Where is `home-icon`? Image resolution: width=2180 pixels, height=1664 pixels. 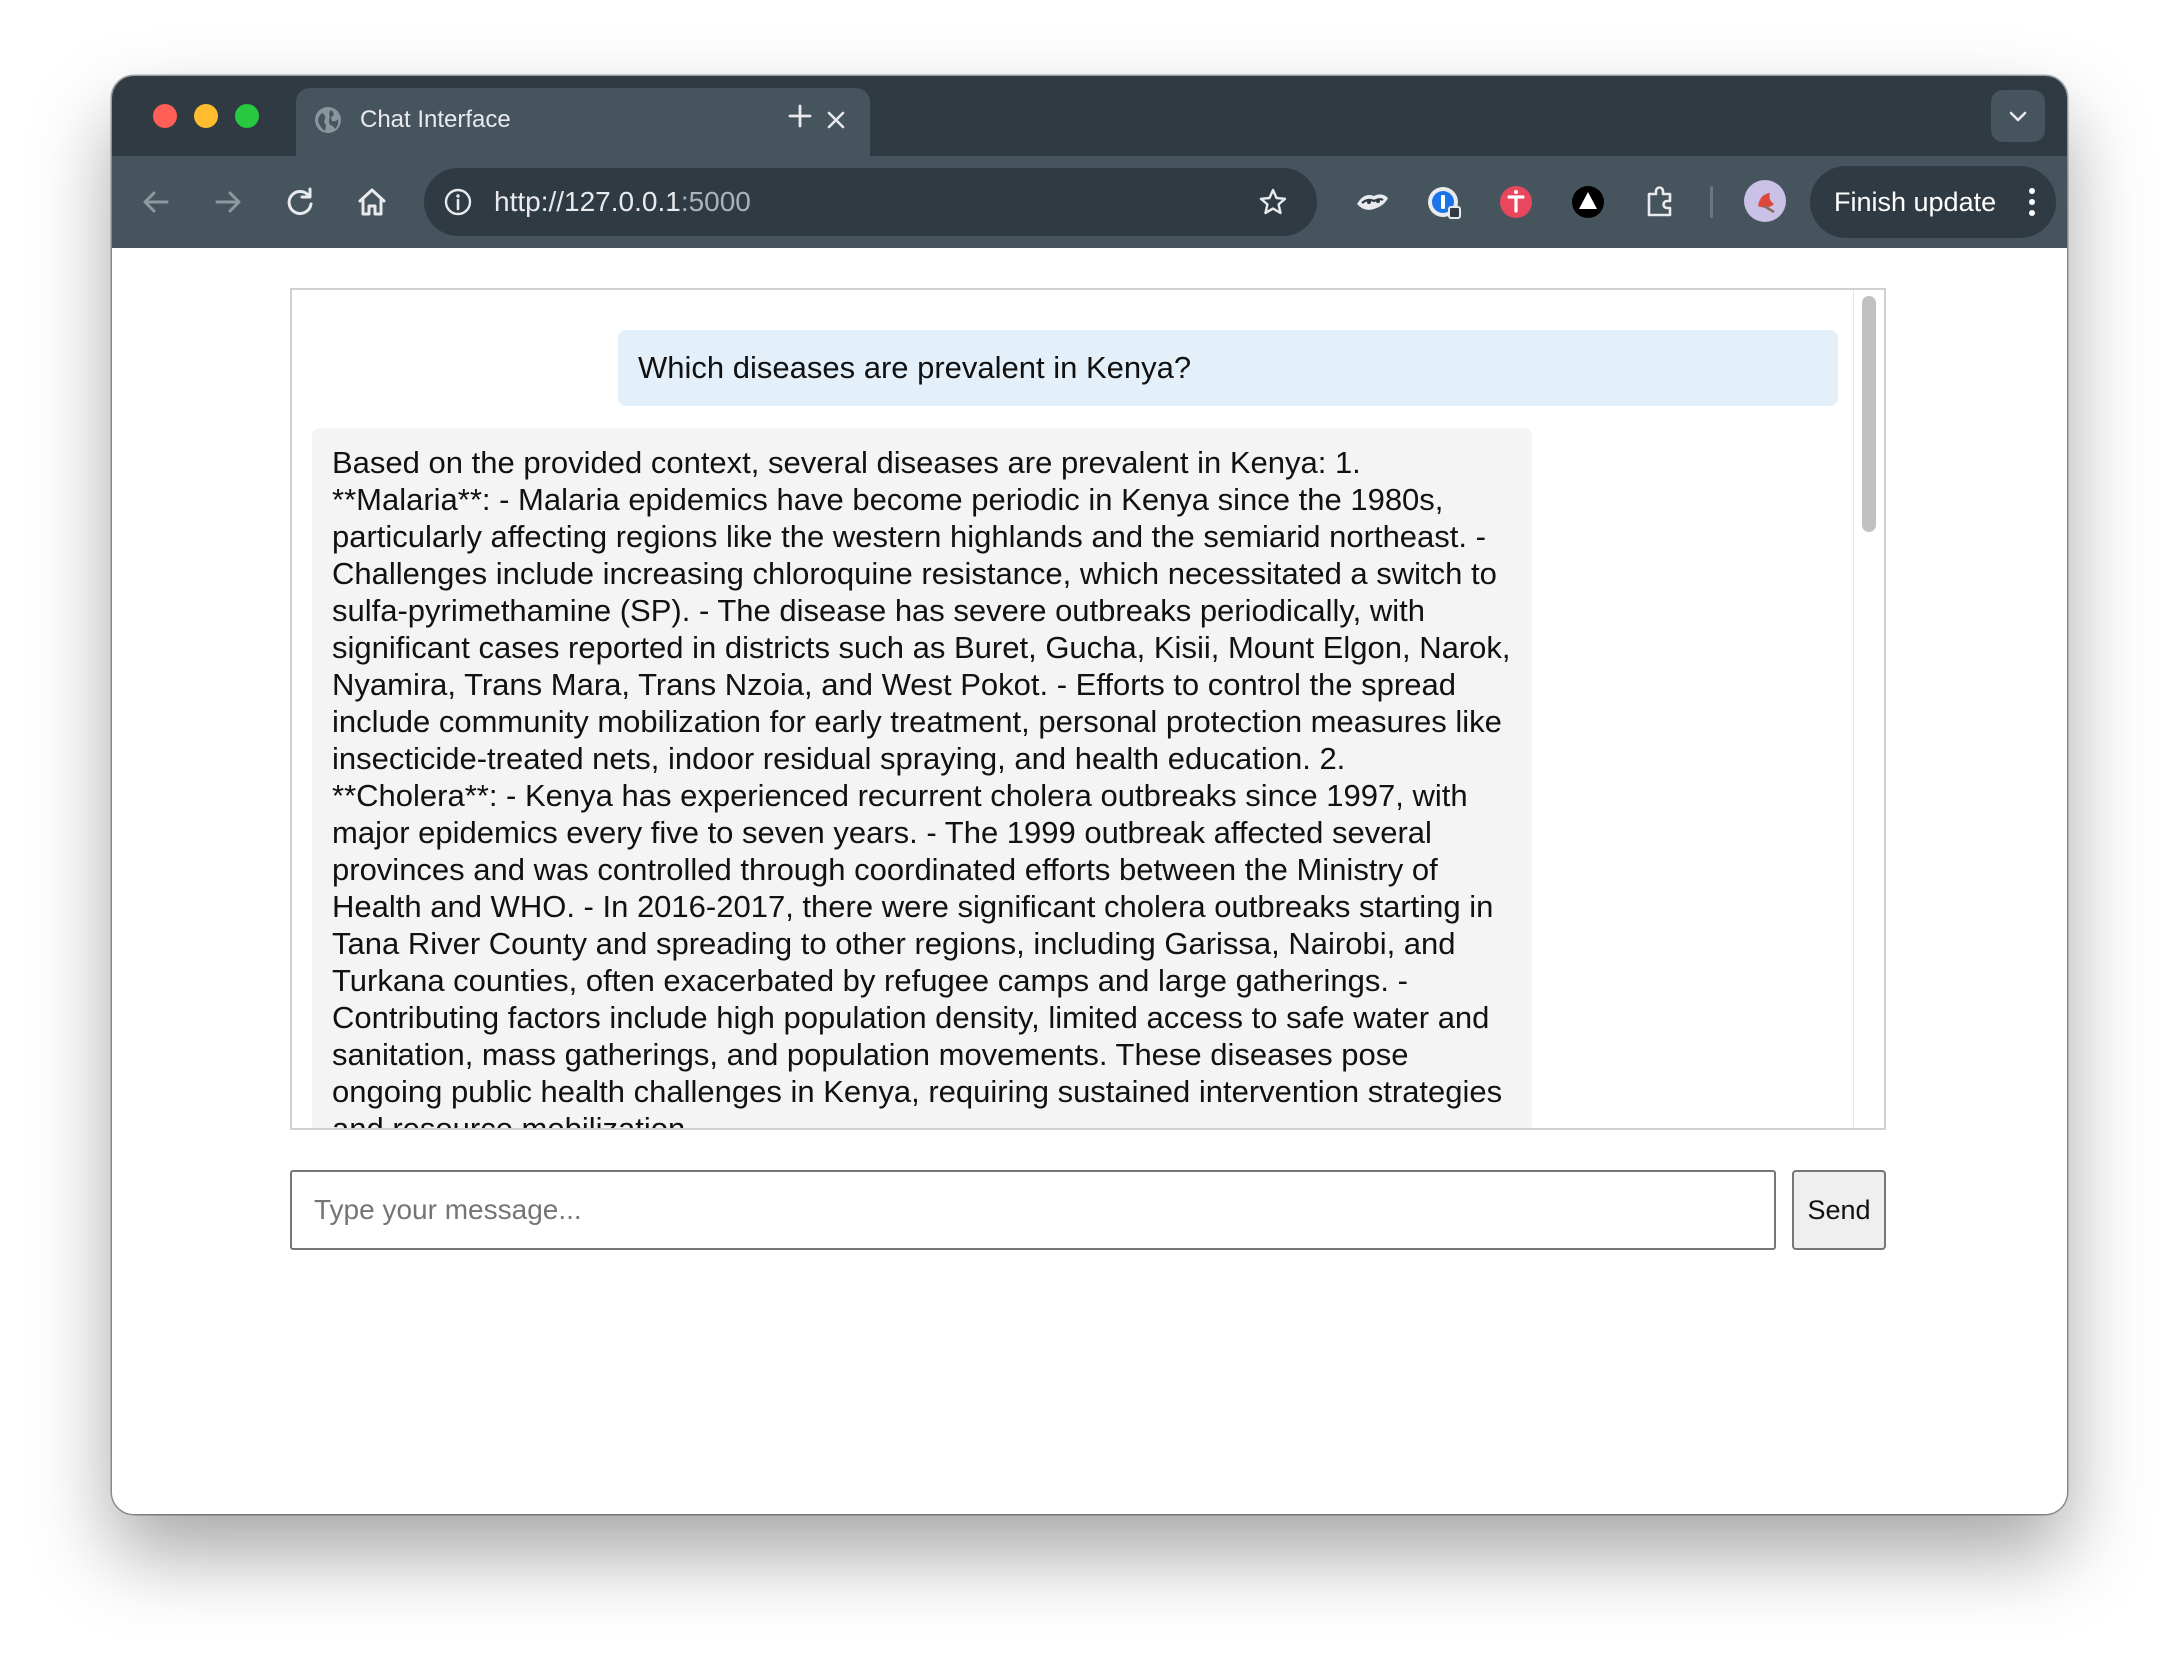
home-icon is located at coordinates (372, 202).